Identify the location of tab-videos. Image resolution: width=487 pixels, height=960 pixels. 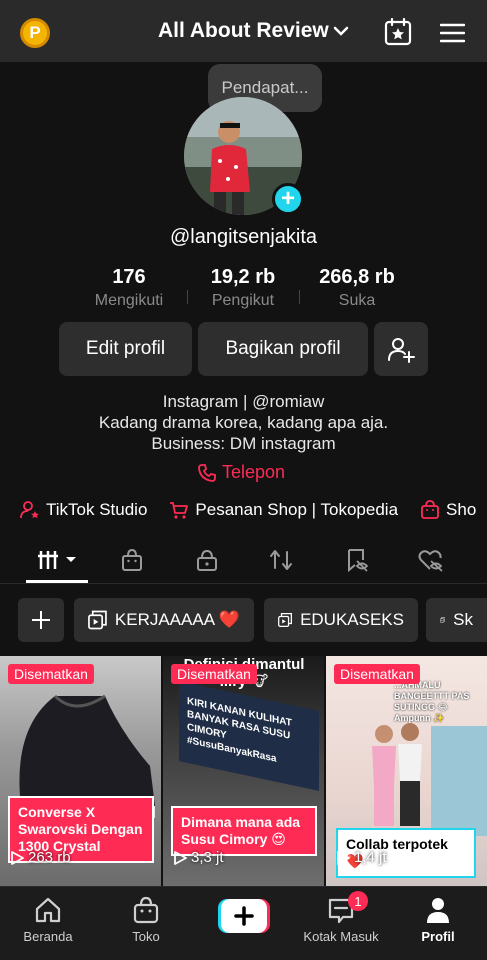
(58, 560).